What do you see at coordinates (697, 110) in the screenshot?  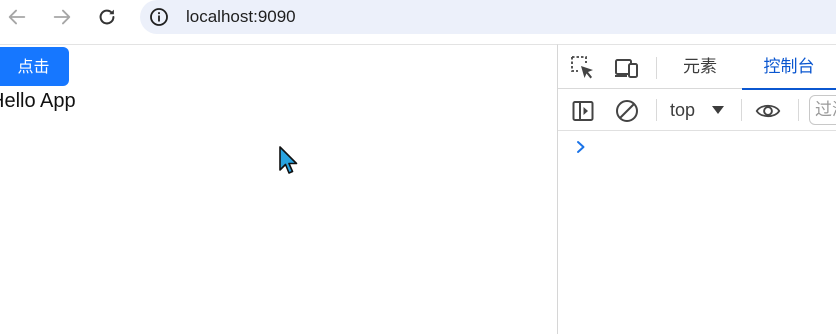 I see `console-toolbar: top 过滤` at bounding box center [697, 110].